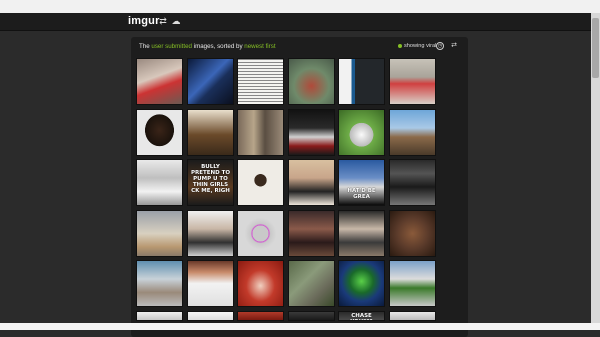 This screenshot has height=337, width=600. What do you see at coordinates (361, 194) in the screenshot?
I see `thumbnail-caption: HAT'D BE GREA` at bounding box center [361, 194].